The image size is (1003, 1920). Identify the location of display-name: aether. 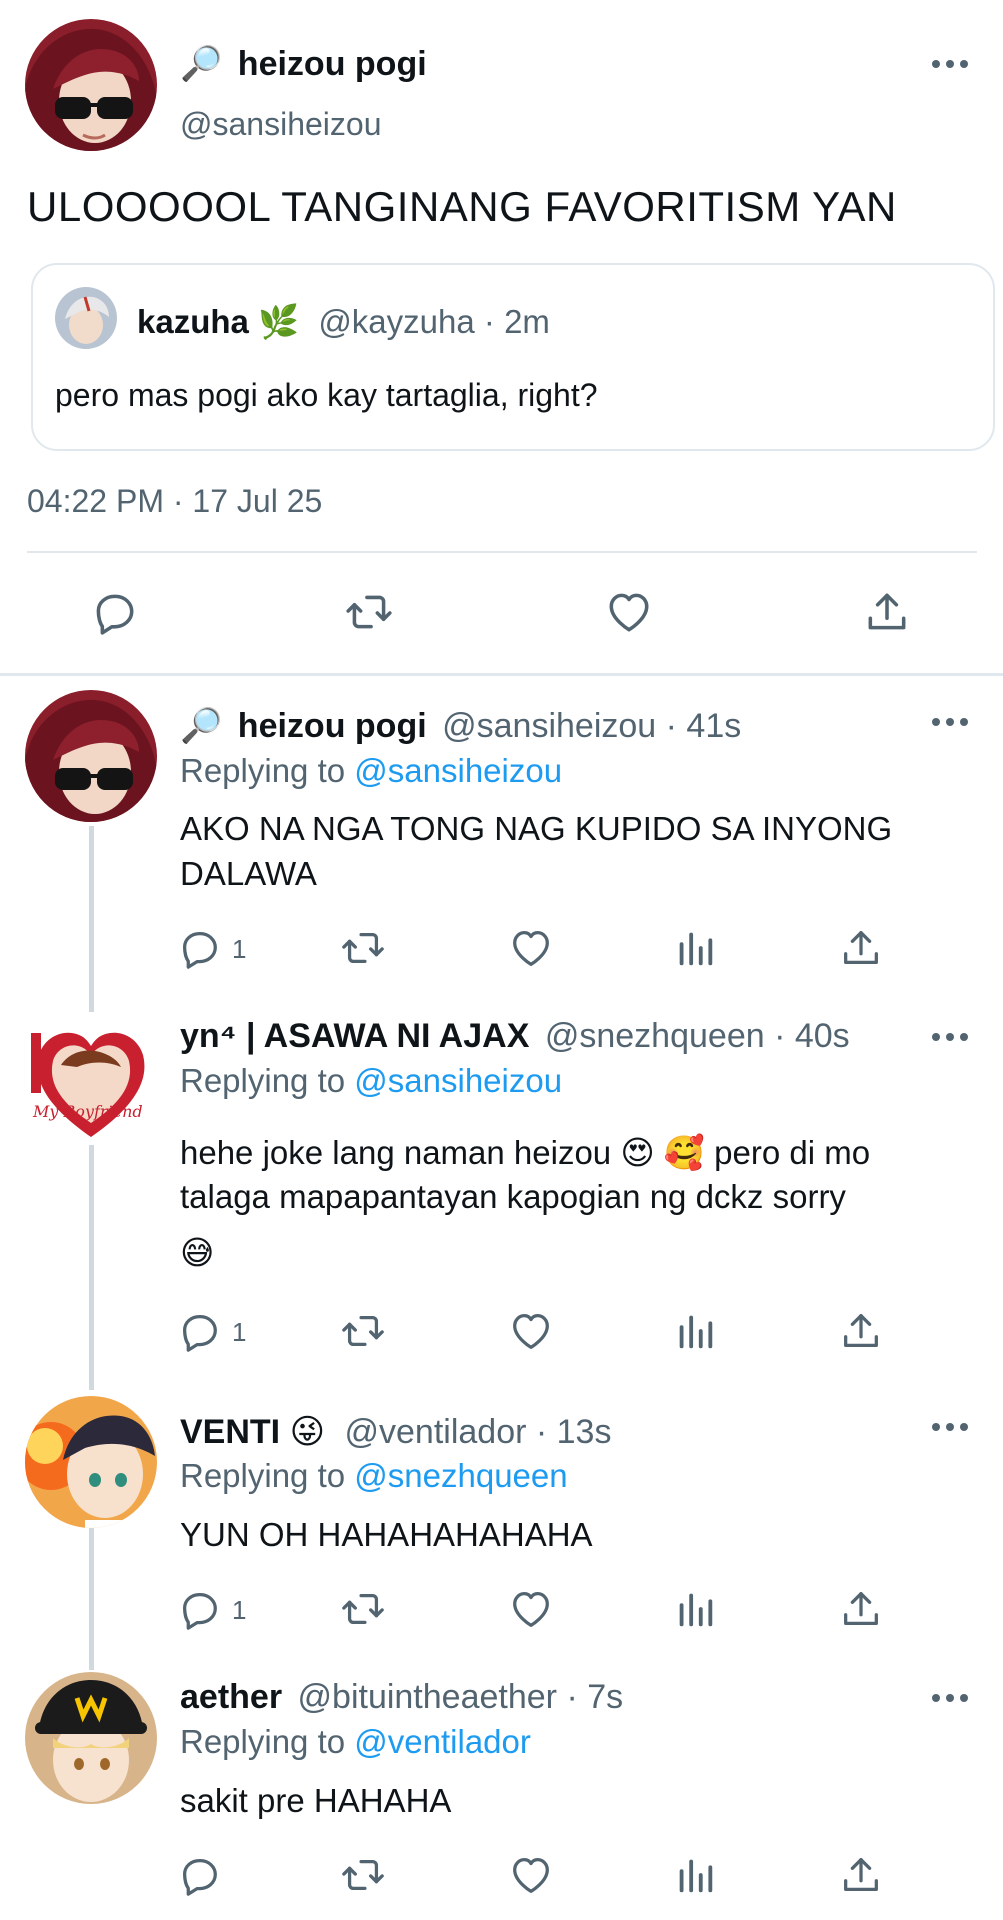
(231, 1697).